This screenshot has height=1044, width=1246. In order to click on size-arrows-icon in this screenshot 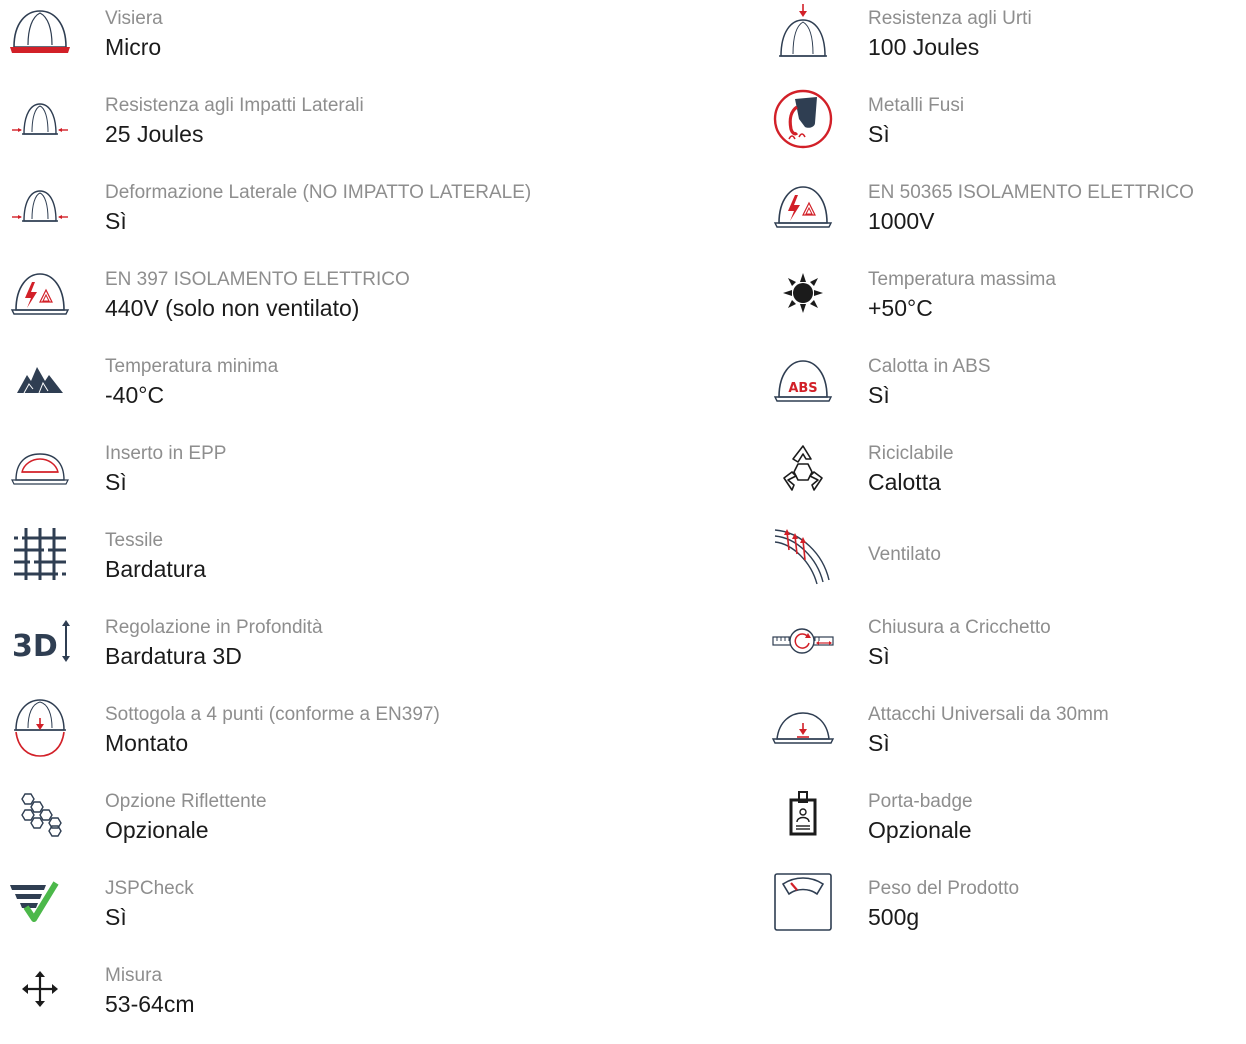, I will do `click(40, 989)`.